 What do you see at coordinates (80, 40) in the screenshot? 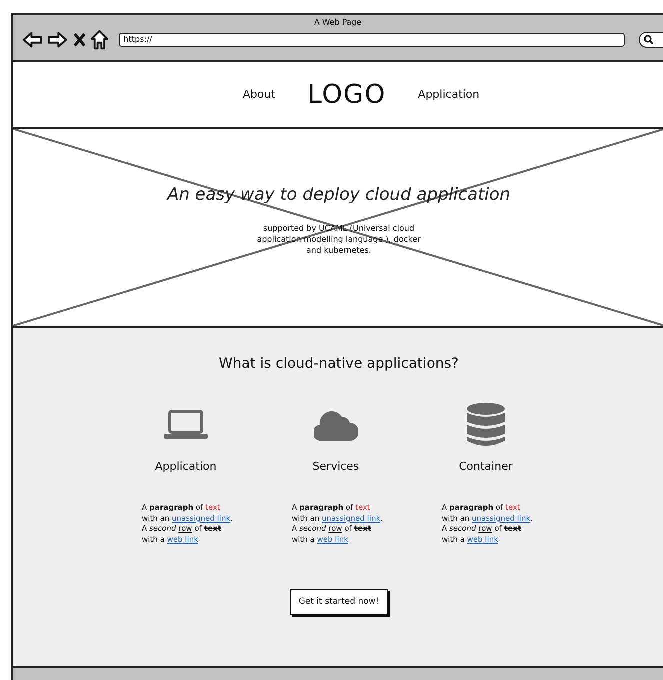
I see `close-icon` at bounding box center [80, 40].